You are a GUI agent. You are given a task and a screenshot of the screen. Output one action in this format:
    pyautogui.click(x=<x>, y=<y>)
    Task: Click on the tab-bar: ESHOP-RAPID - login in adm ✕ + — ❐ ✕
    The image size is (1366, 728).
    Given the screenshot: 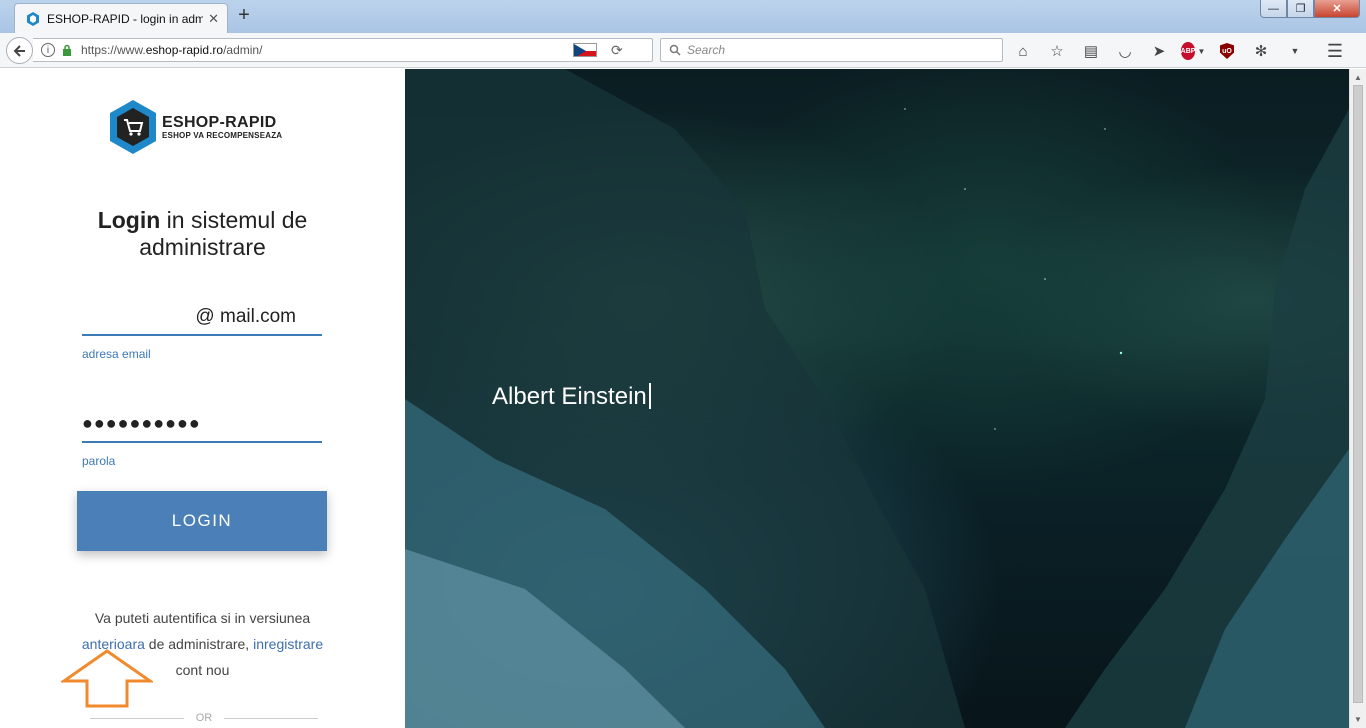 What is the action you would take?
    pyautogui.click(x=683, y=16)
    